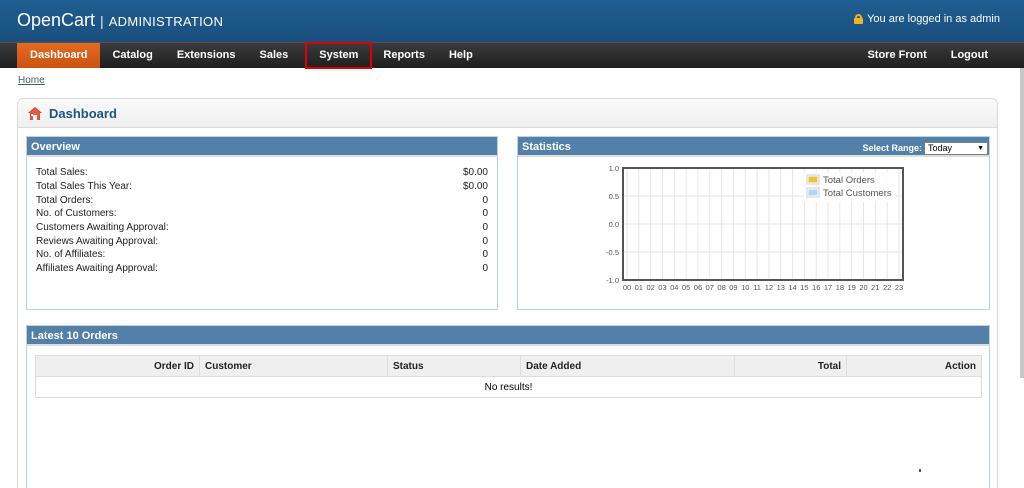 This screenshot has width=1024, height=488. I want to click on overview-label: Total Sales This Year:, so click(84, 187).